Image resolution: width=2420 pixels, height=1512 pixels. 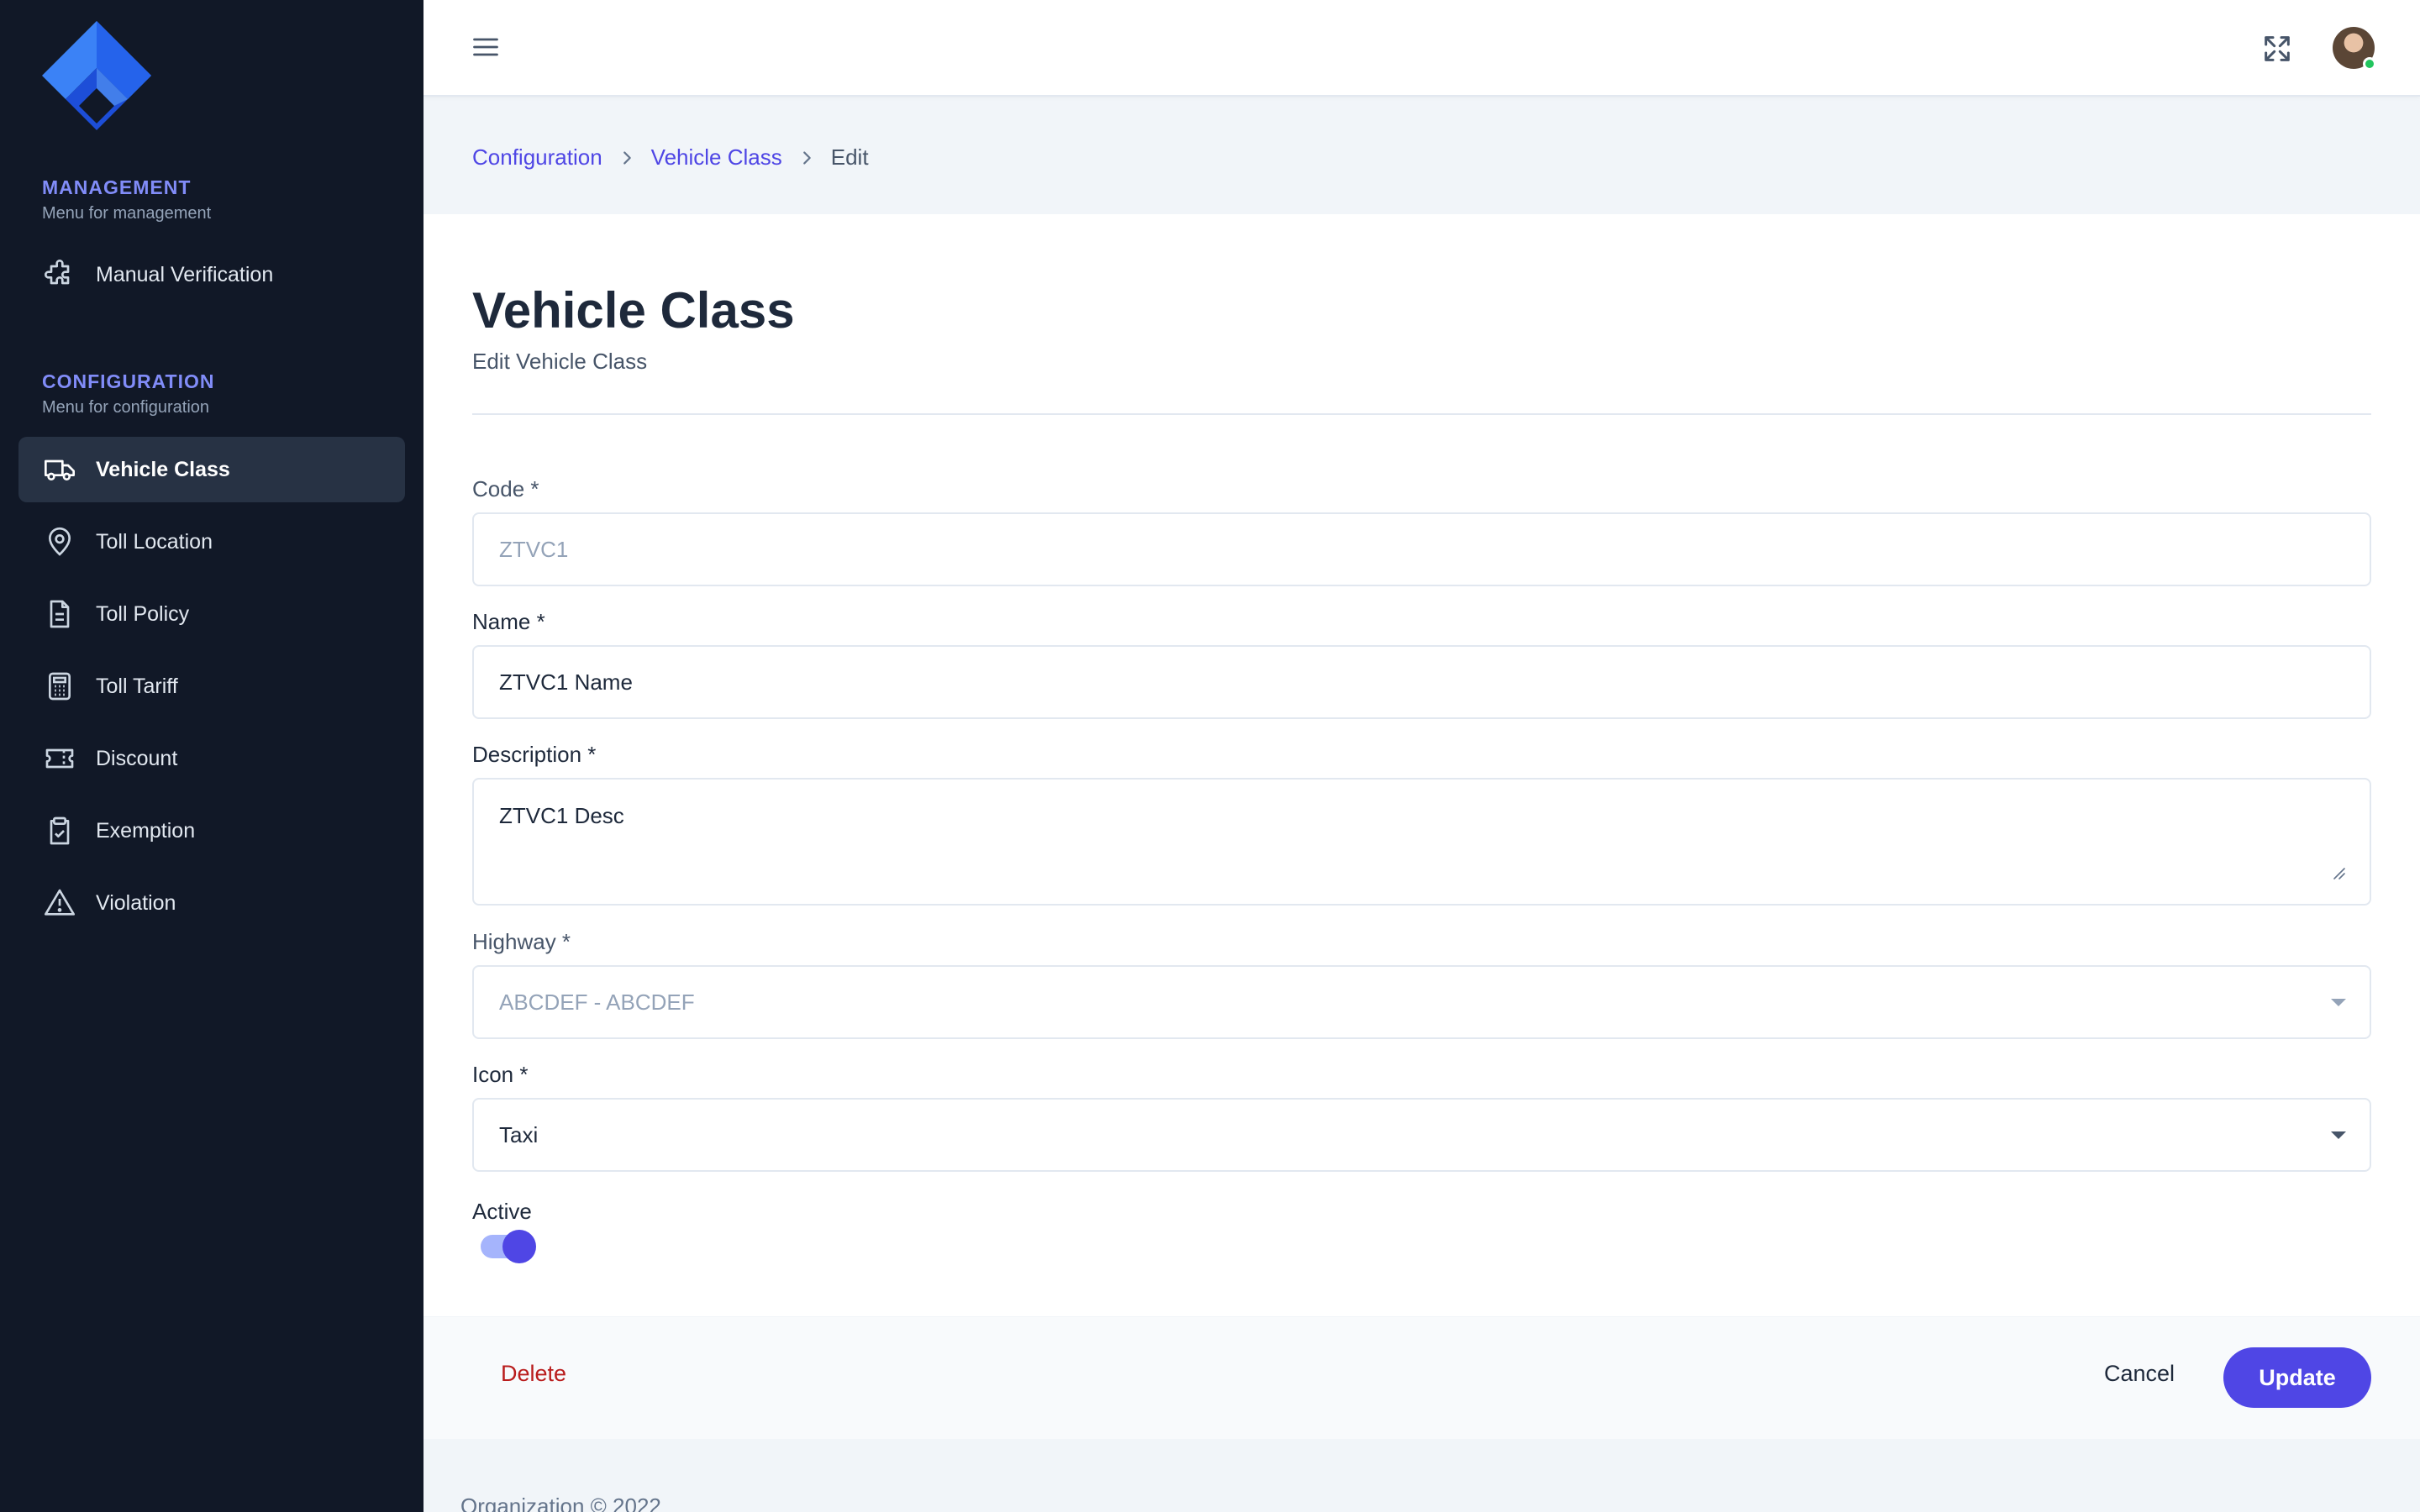 What do you see at coordinates (143, 613) in the screenshot?
I see `sidebar-item-label: Toll Policy` at bounding box center [143, 613].